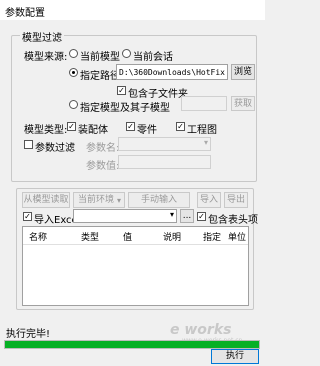 This screenshot has height=366, width=320. What do you see at coordinates (73, 72) in the screenshot?
I see `specified-path-radio` at bounding box center [73, 72].